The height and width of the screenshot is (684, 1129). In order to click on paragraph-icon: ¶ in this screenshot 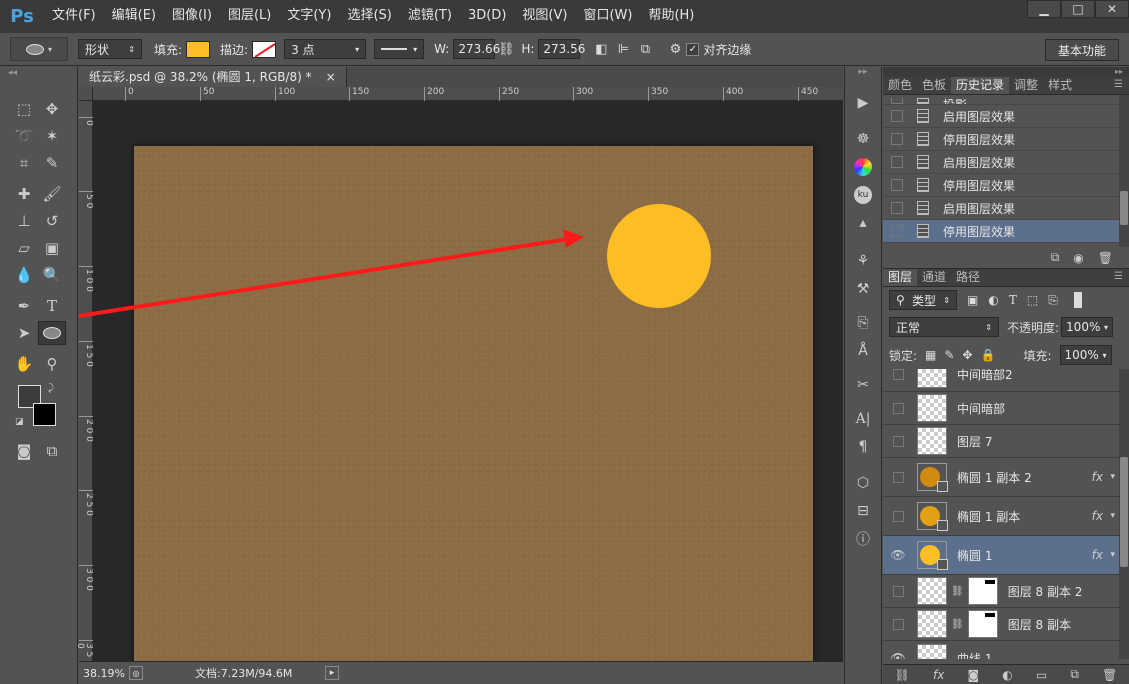, I will do `click(863, 447)`.